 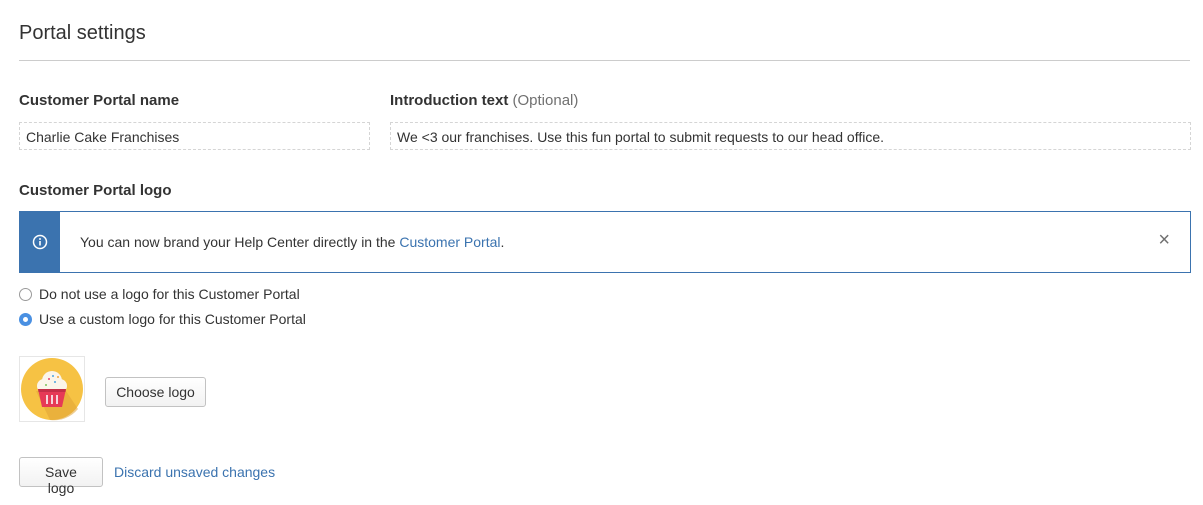 I want to click on discard-changes-link: Discard unsaved changes, so click(x=194, y=472).